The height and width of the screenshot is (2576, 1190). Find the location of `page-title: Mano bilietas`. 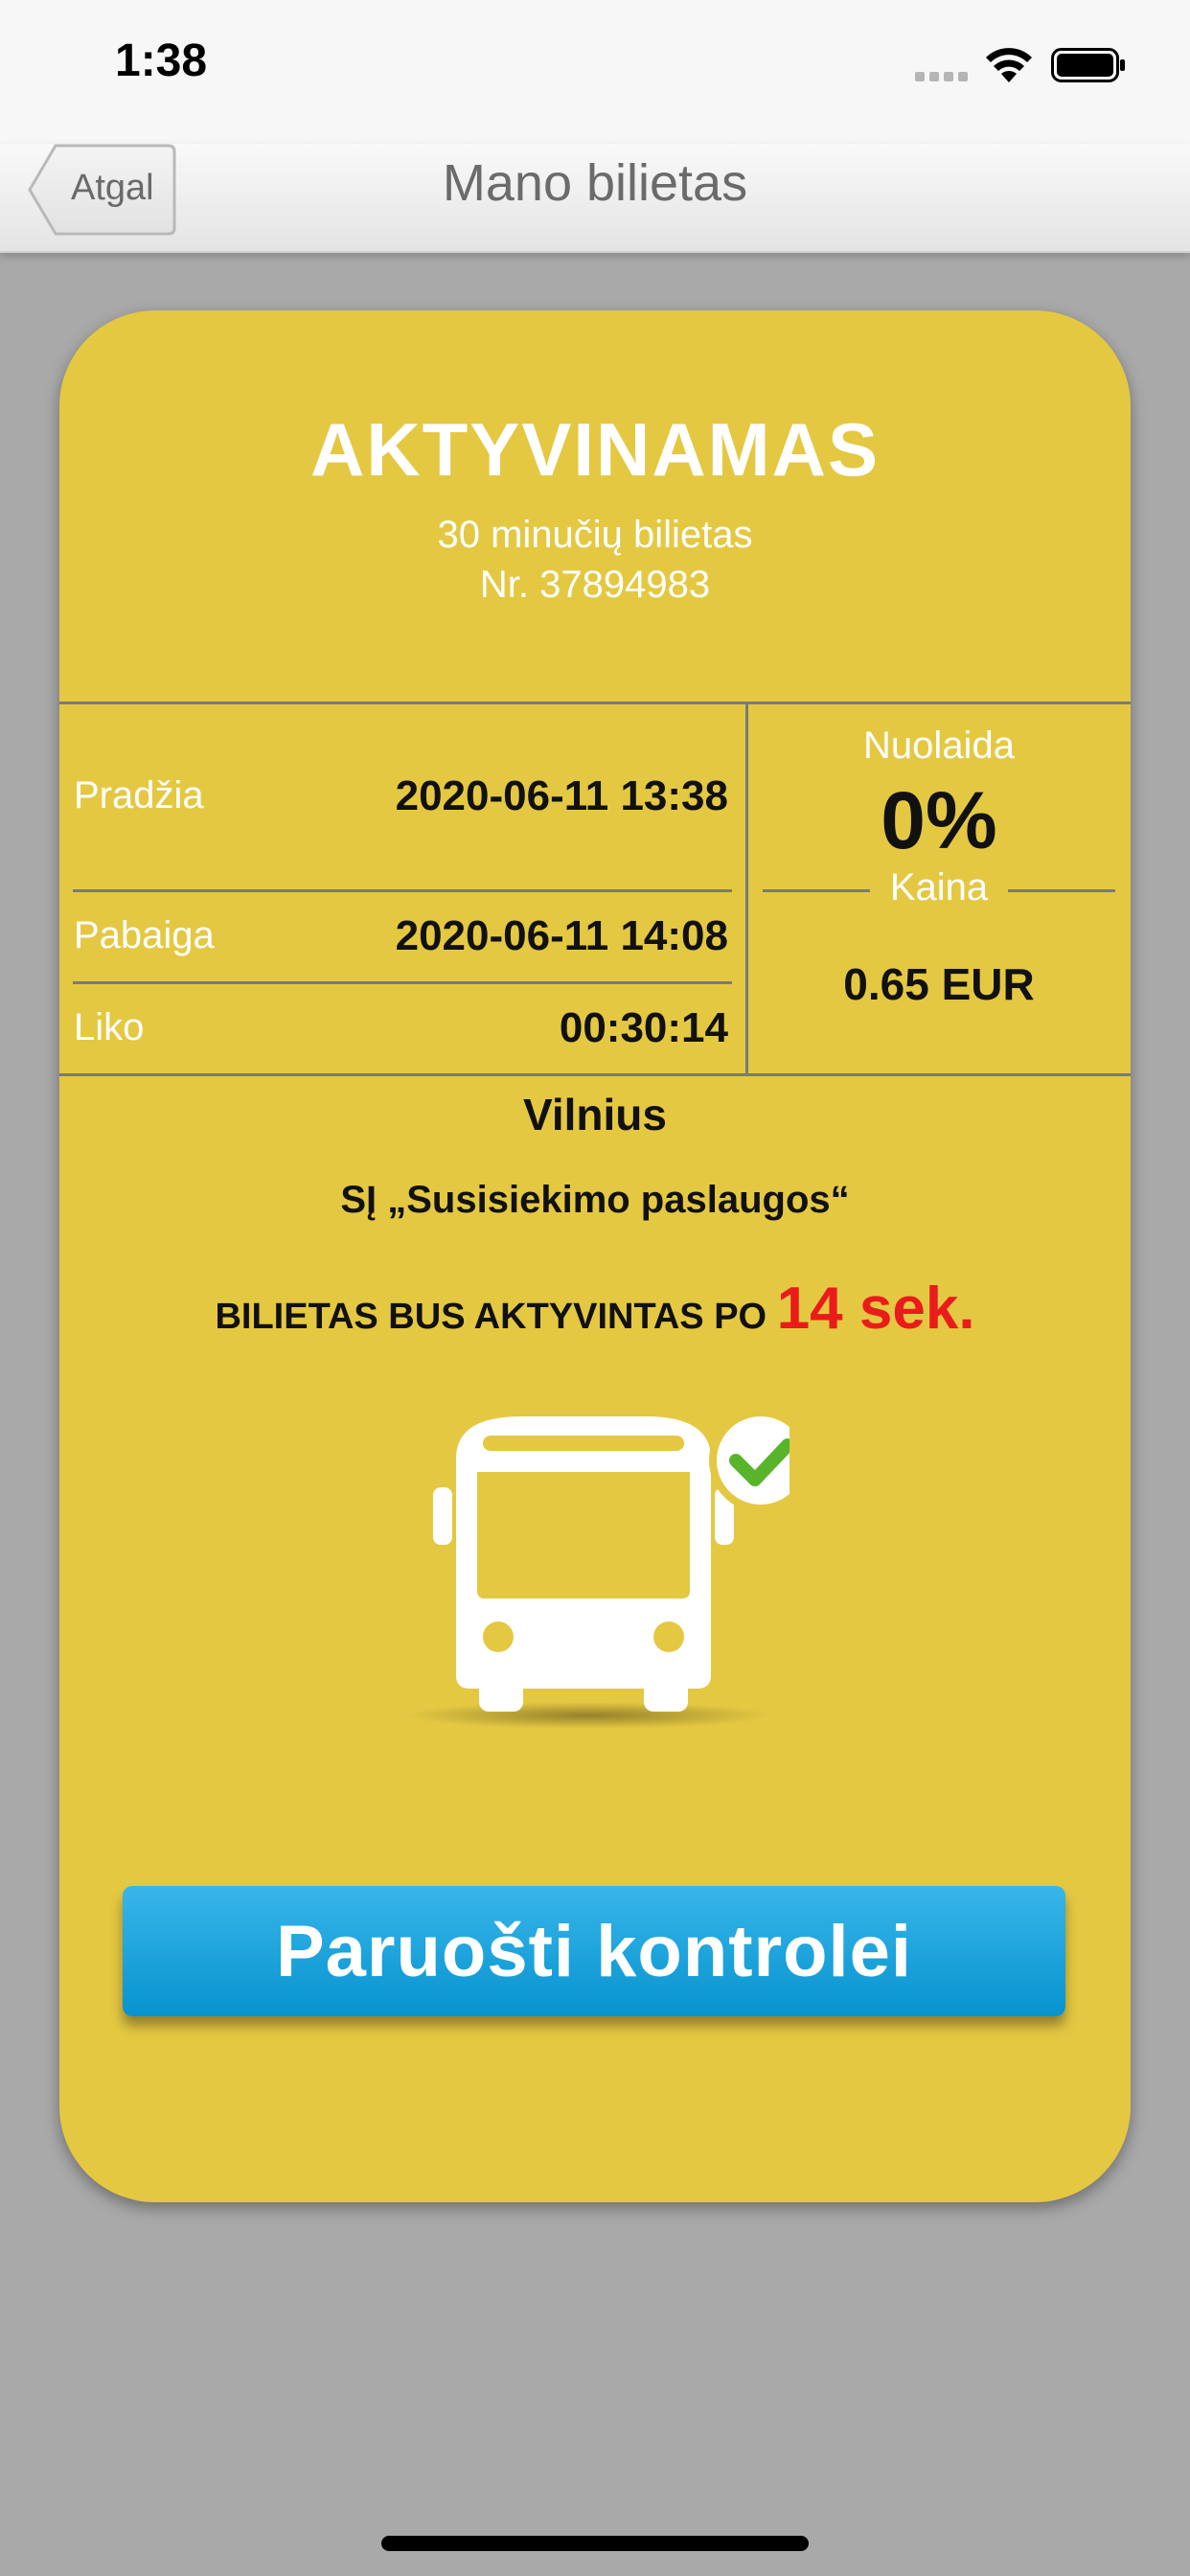

page-title: Mano bilietas is located at coordinates (595, 183).